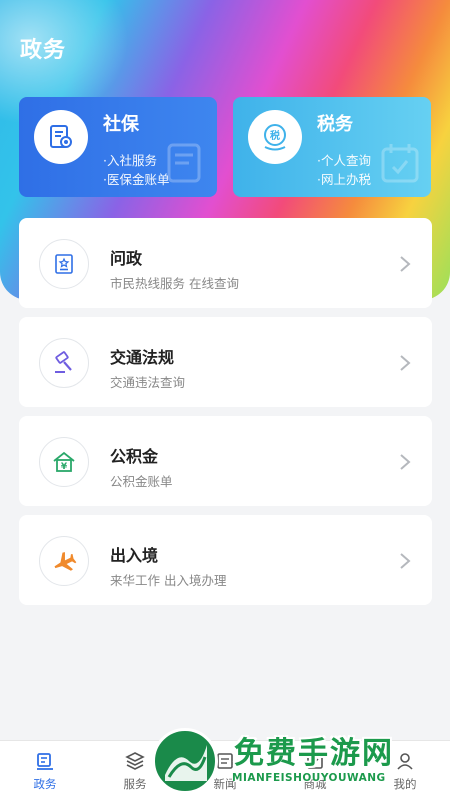 Image resolution: width=450 pixels, height=800 pixels. What do you see at coordinates (309, 778) in the screenshot?
I see `watermark-subtext: MIANFEISHOUYOUWANG` at bounding box center [309, 778].